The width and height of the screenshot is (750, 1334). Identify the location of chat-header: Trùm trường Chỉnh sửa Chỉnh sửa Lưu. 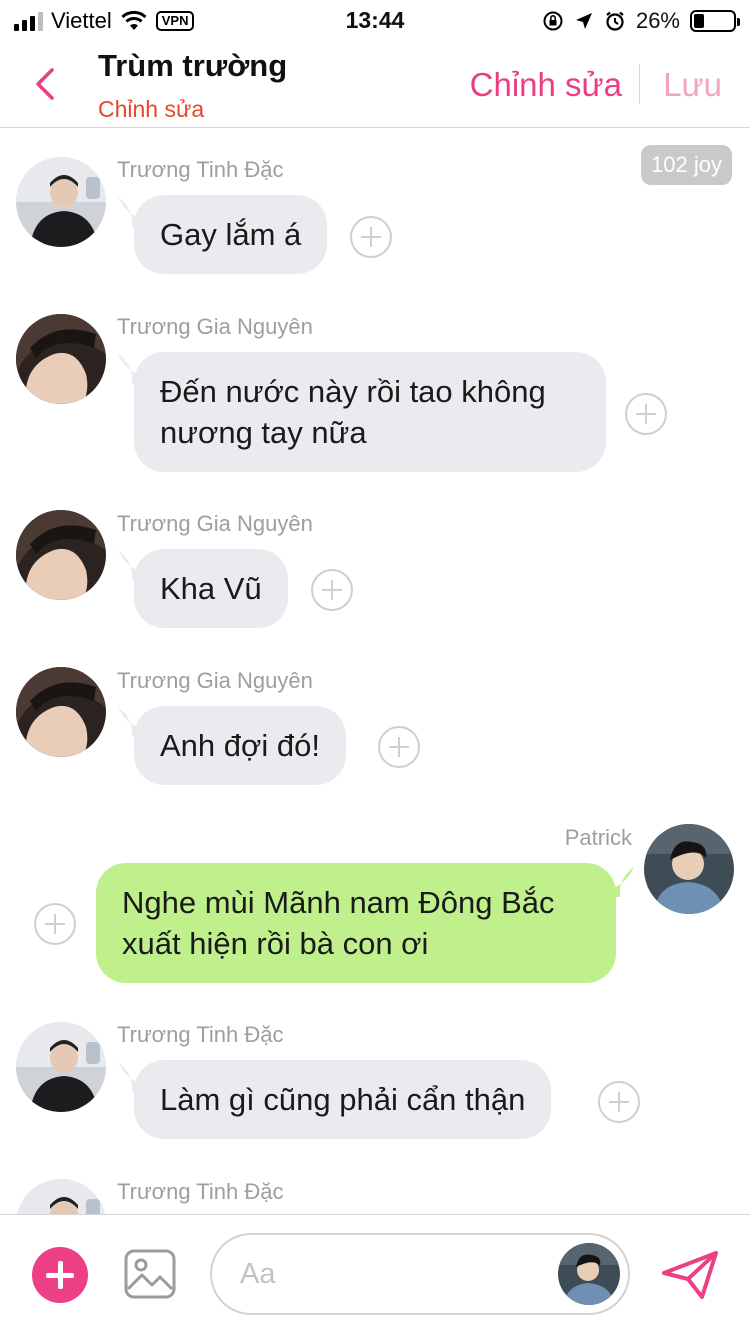
(375, 84).